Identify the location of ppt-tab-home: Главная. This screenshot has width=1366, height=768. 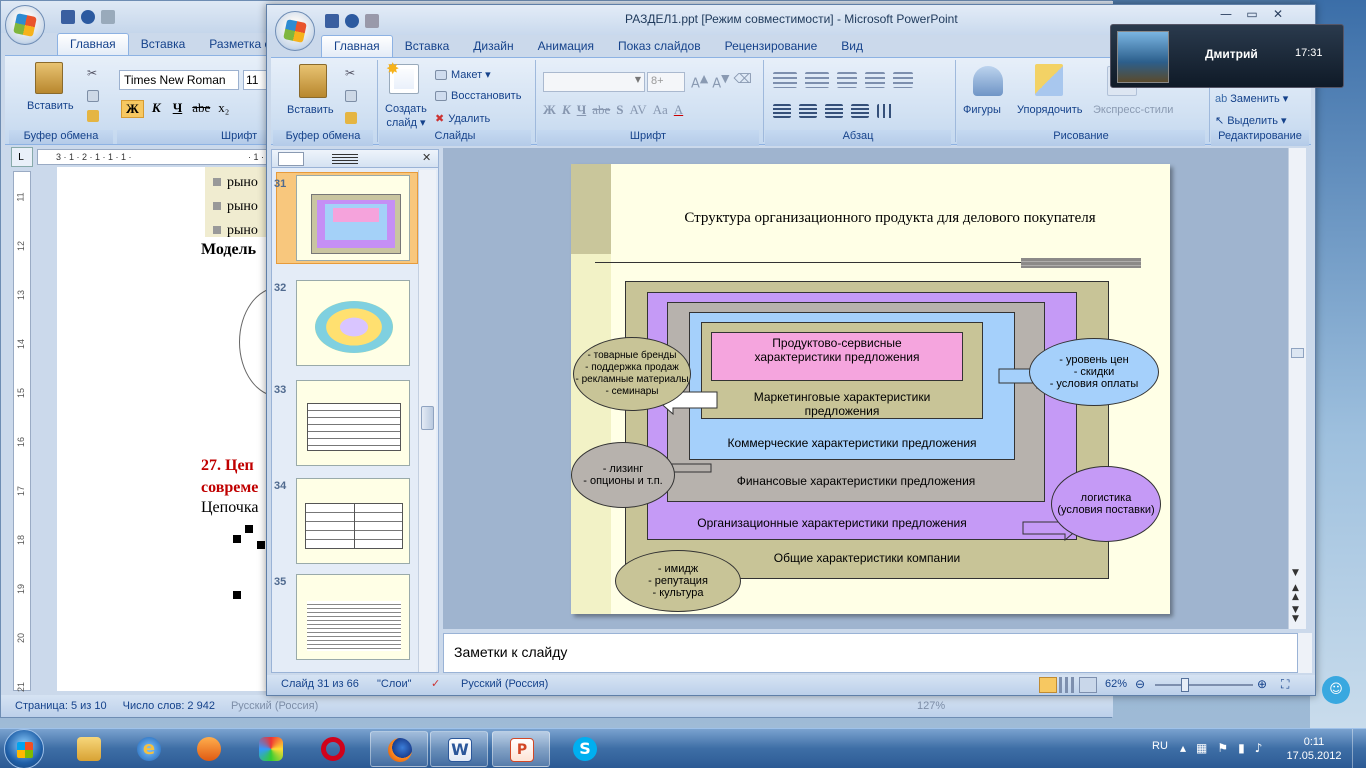
(357, 46).